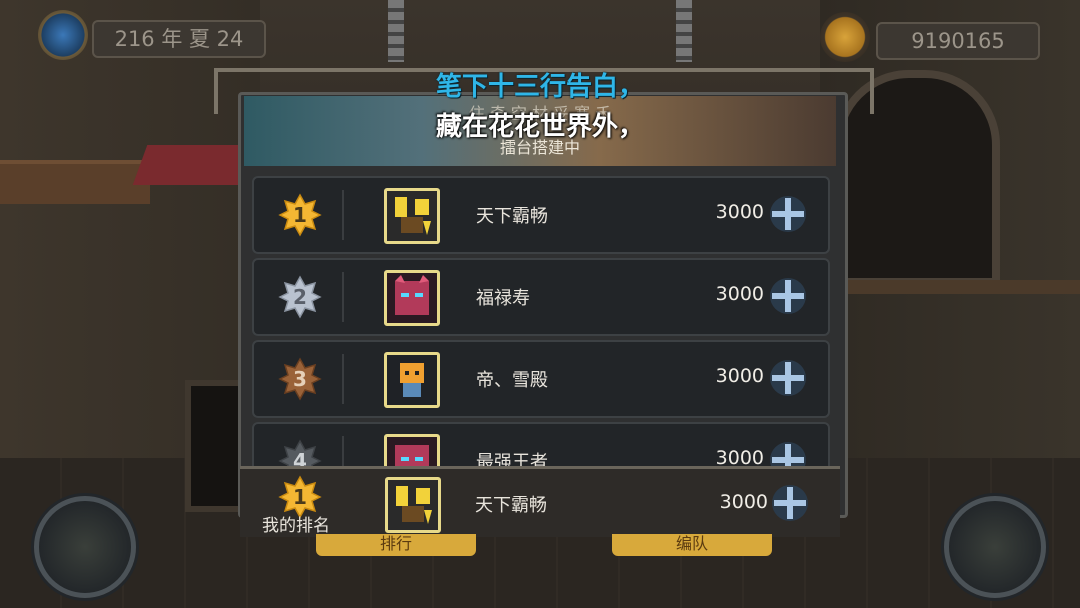  What do you see at coordinates (743, 502) in the screenshot?
I see `my-player-score: 3000` at bounding box center [743, 502].